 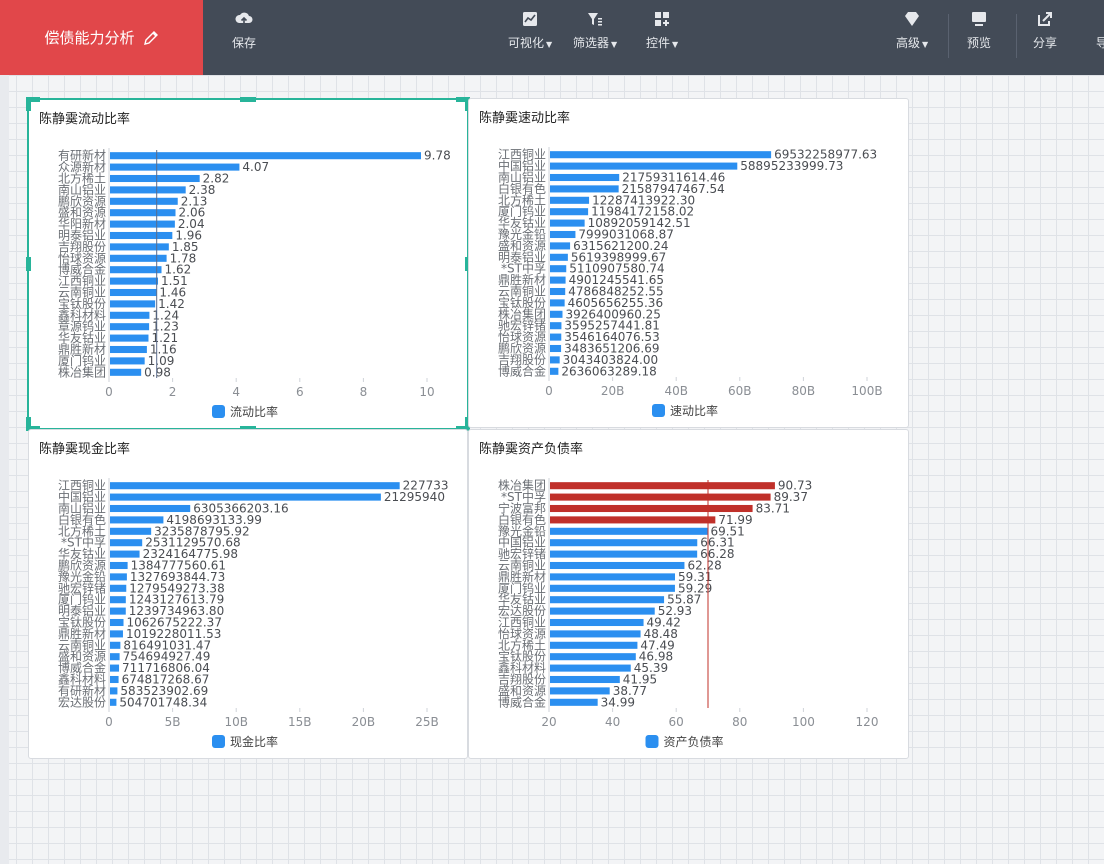 What do you see at coordinates (739, 722) in the screenshot?
I see `x-tick-label: 80` at bounding box center [739, 722].